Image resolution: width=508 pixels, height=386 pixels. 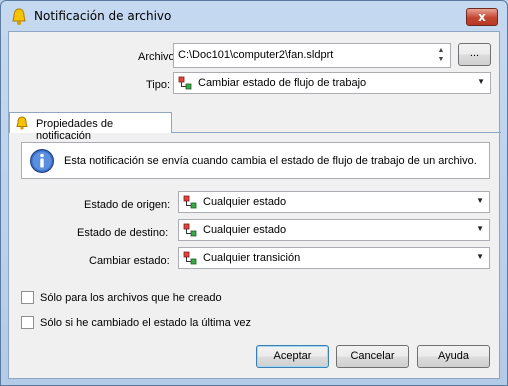 What do you see at coordinates (252, 258) in the screenshot?
I see `cambiar-estado-value: Cualquier transición` at bounding box center [252, 258].